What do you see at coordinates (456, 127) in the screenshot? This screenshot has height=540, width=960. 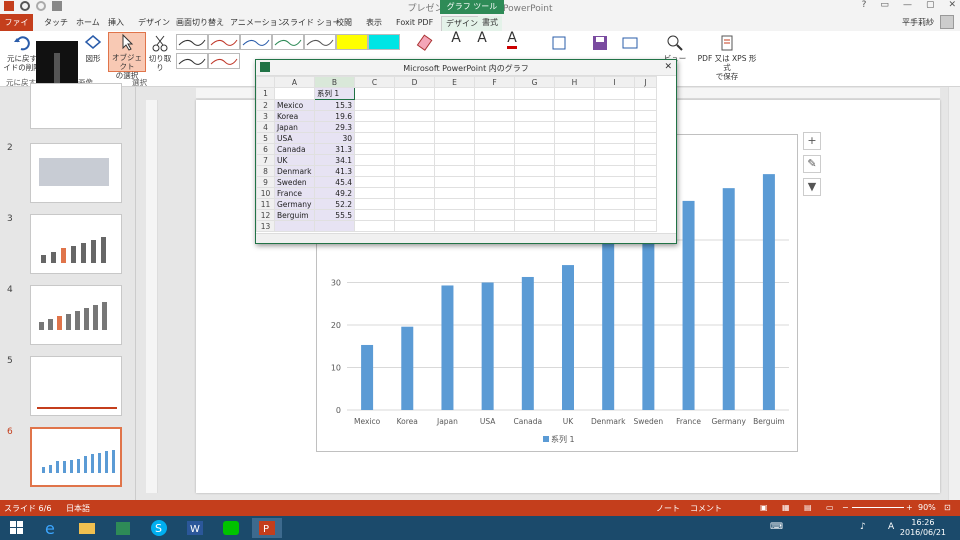 I see `spreadsheet-row: 4 Japan 29.3` at bounding box center [456, 127].